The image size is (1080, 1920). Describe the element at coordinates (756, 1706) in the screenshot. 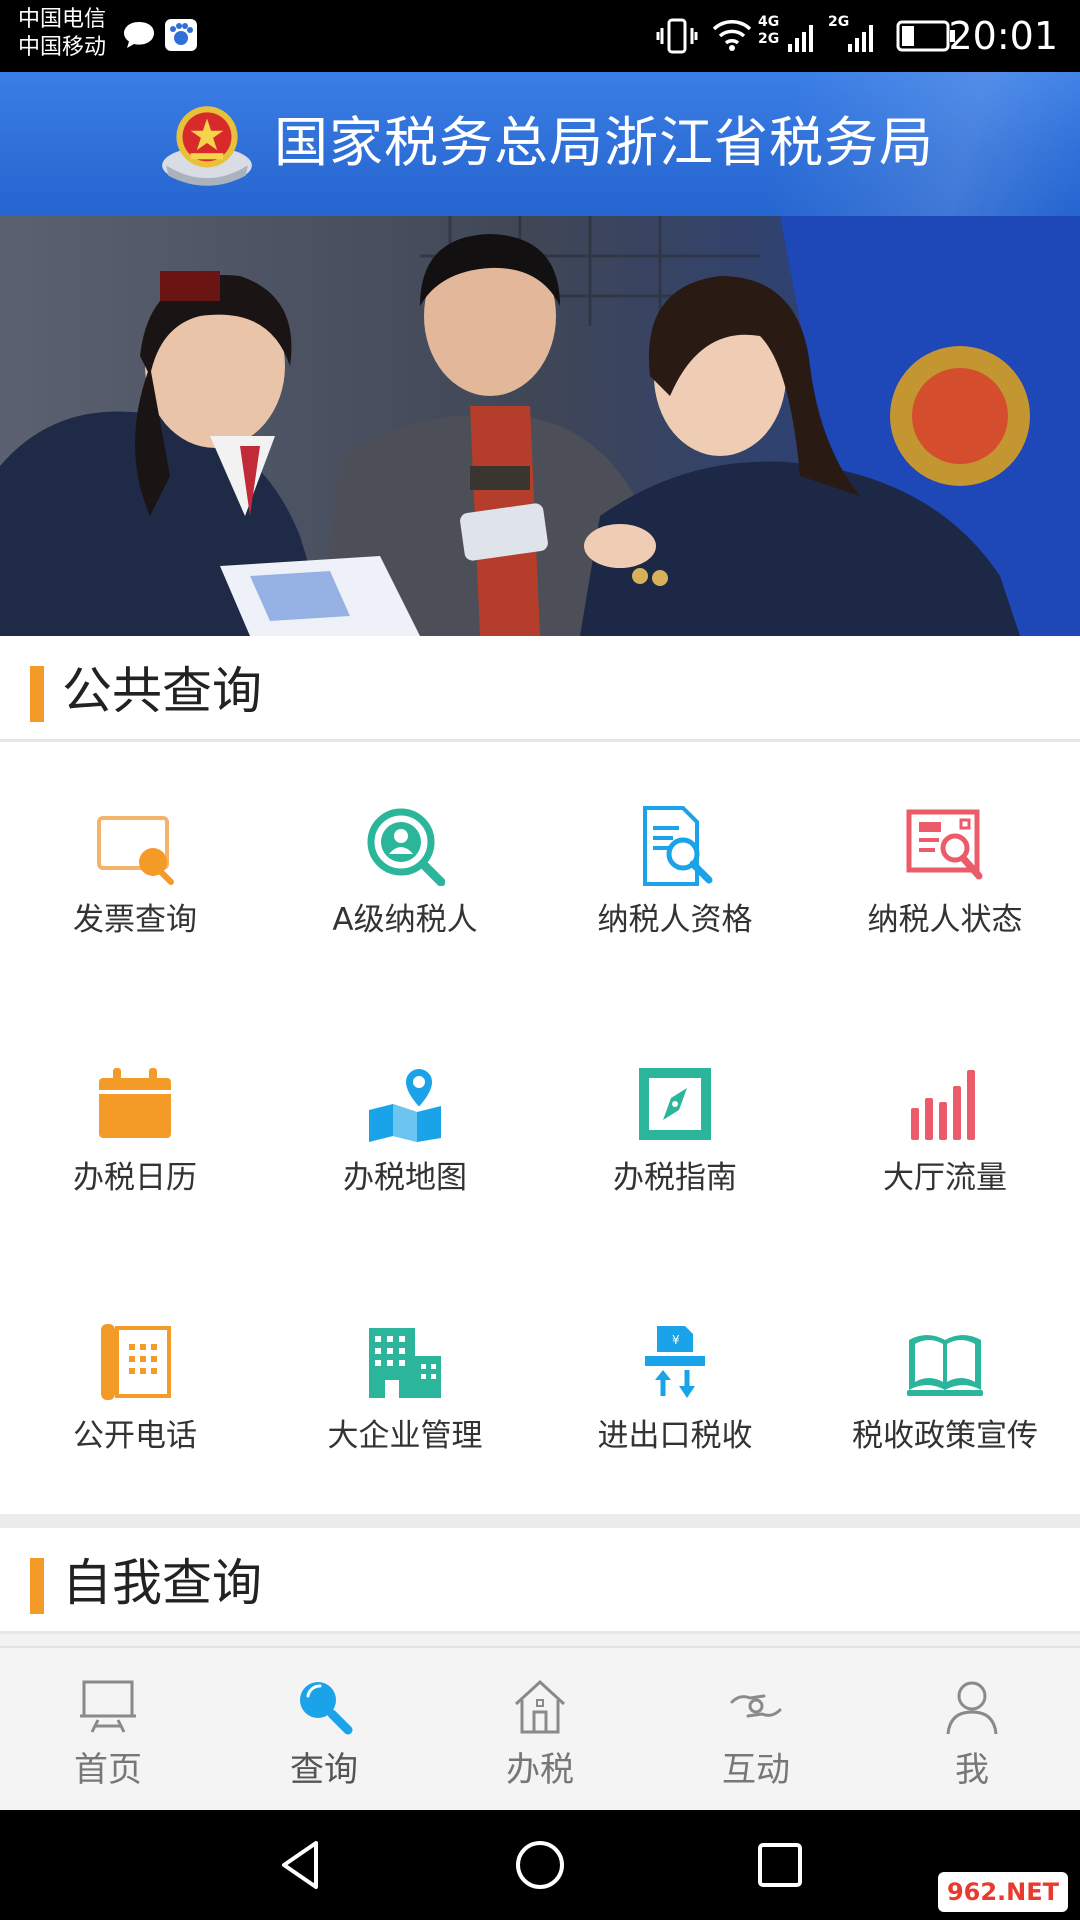

I see `interact-icon` at that location.